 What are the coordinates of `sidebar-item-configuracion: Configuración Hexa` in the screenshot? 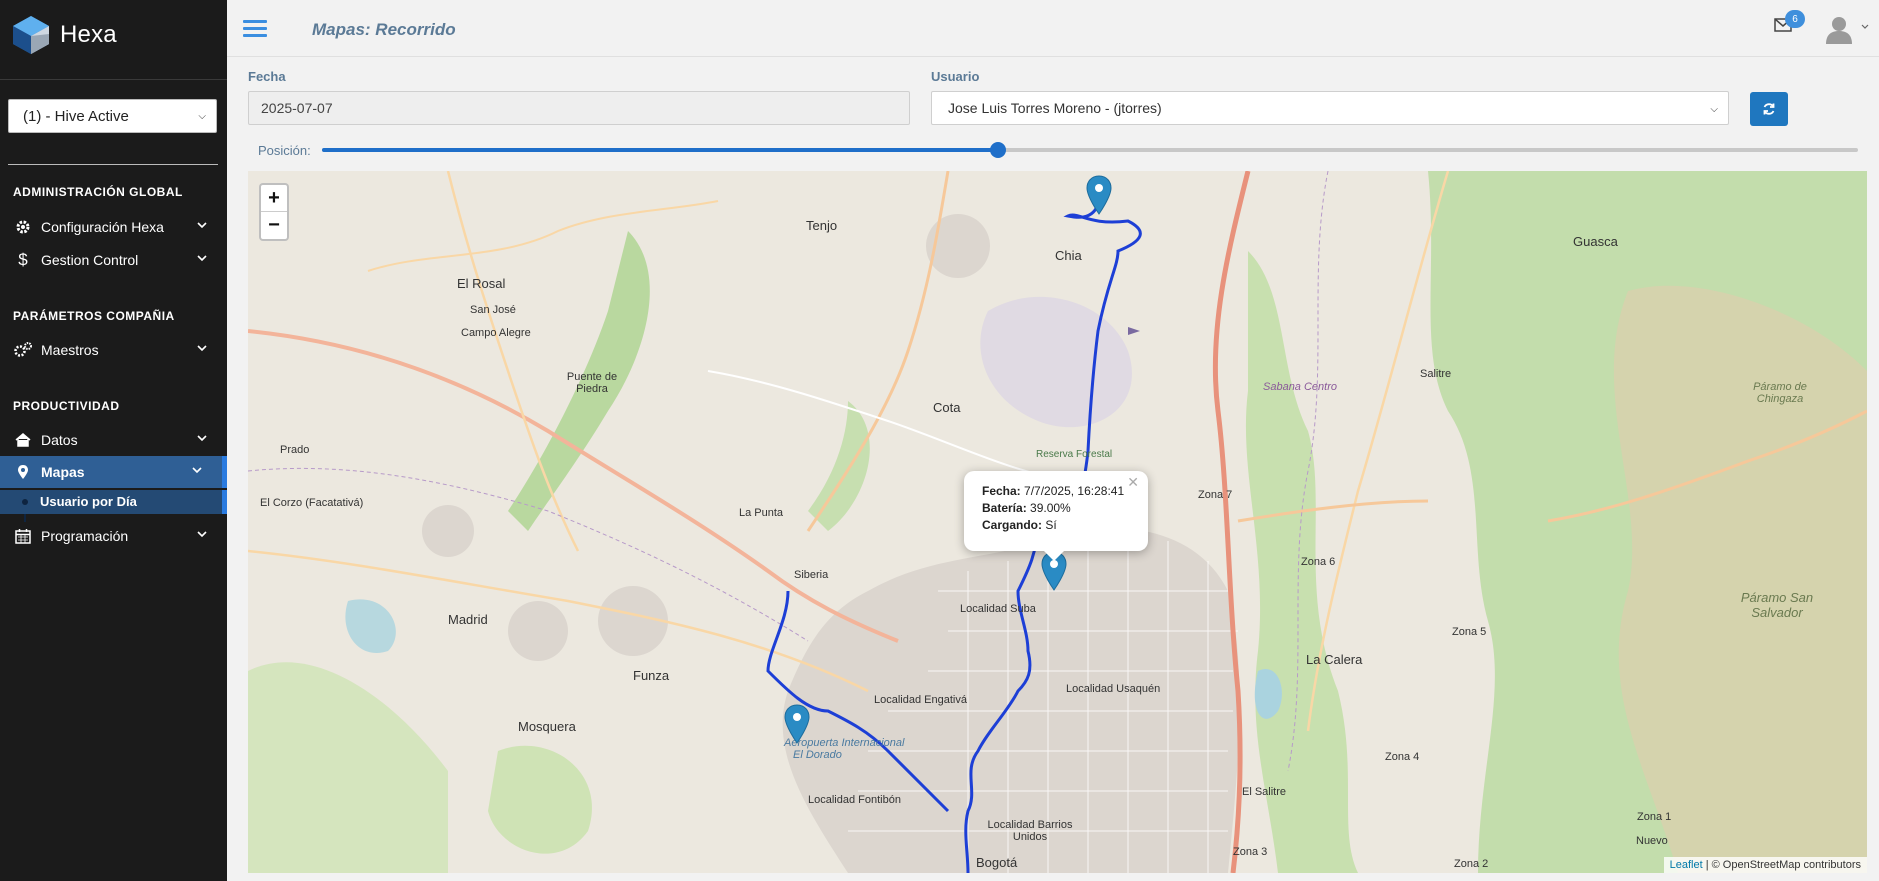 It's located at (113, 227).